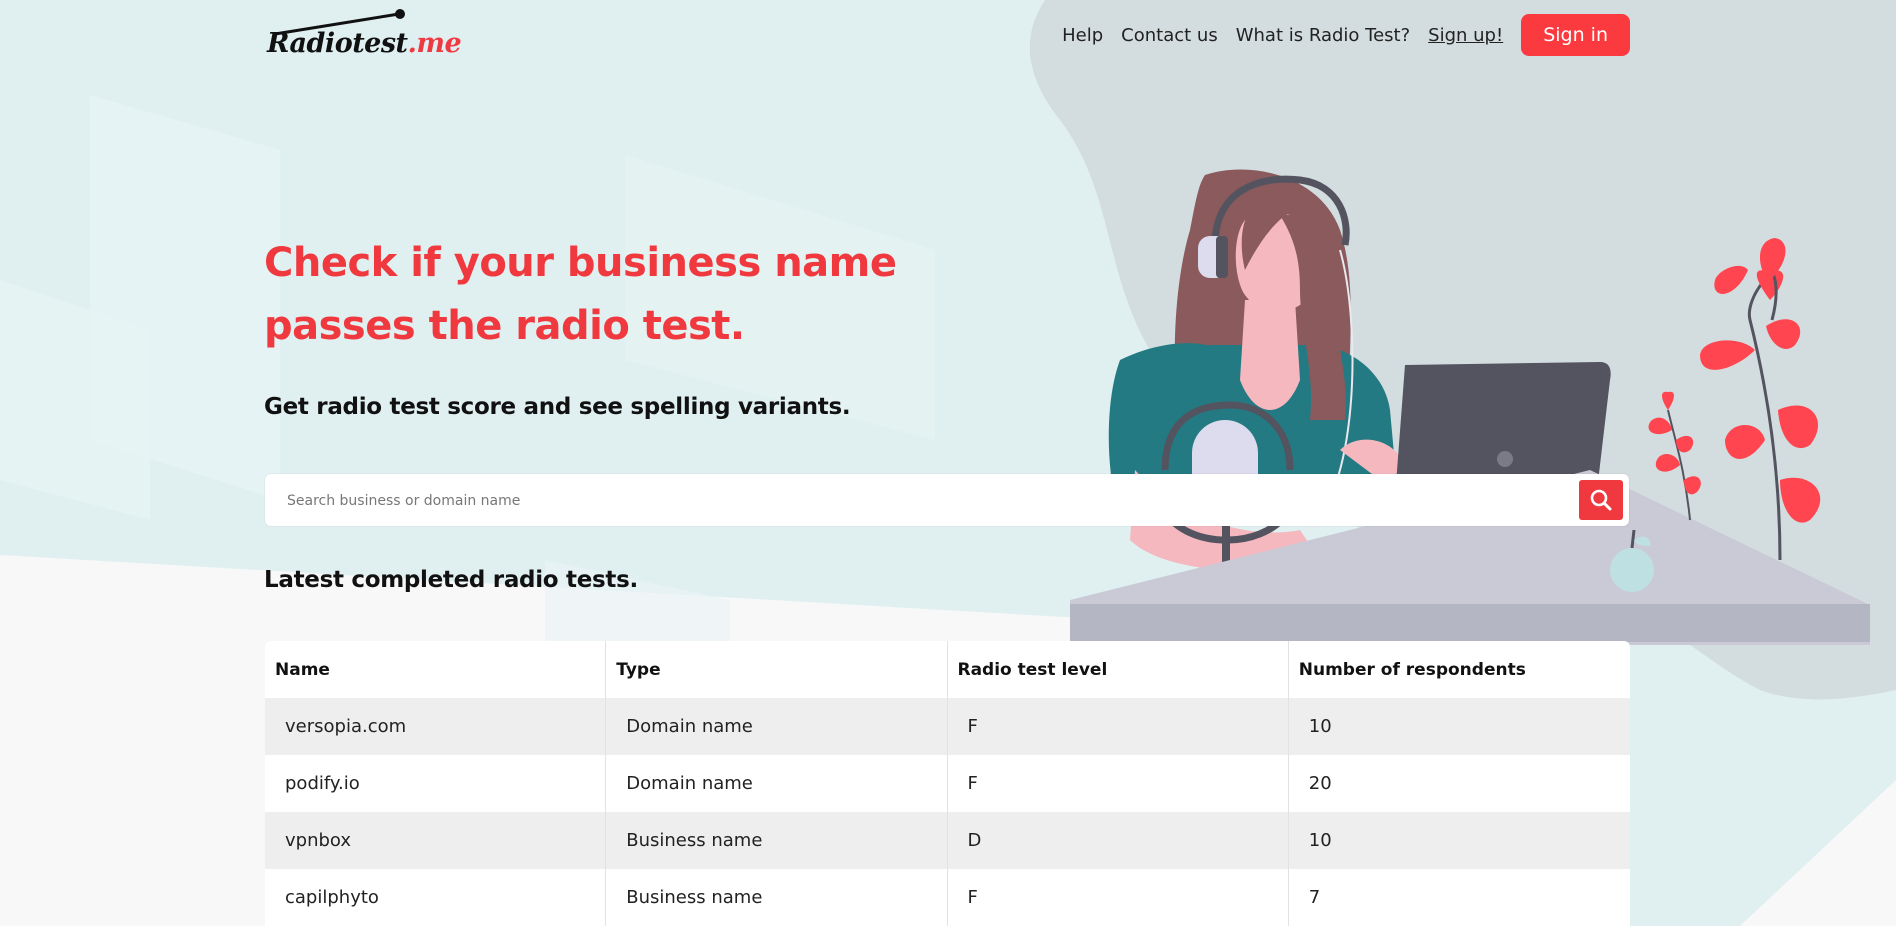 The width and height of the screenshot is (1896, 926). What do you see at coordinates (1575, 35) in the screenshot?
I see `sign-in-button: Sign in` at bounding box center [1575, 35].